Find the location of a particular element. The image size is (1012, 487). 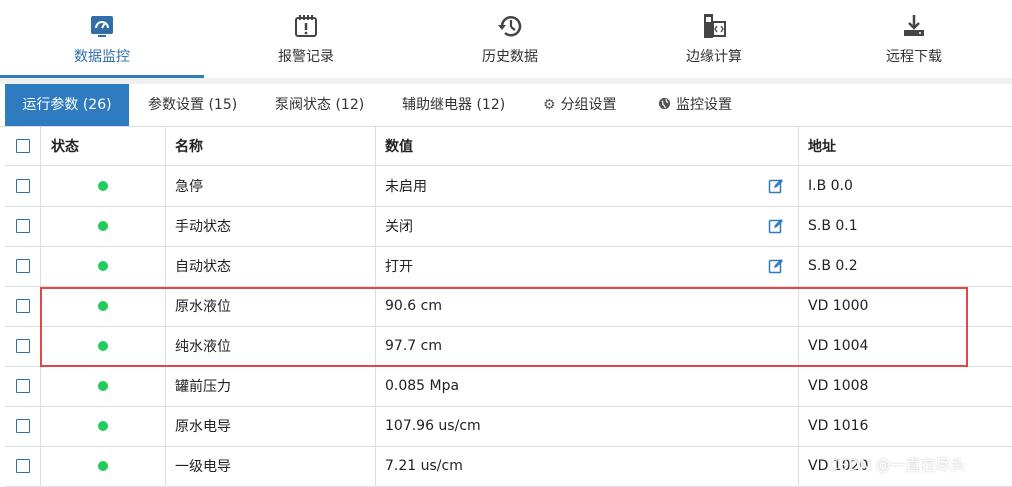

header-name: 名称 is located at coordinates (271, 146).